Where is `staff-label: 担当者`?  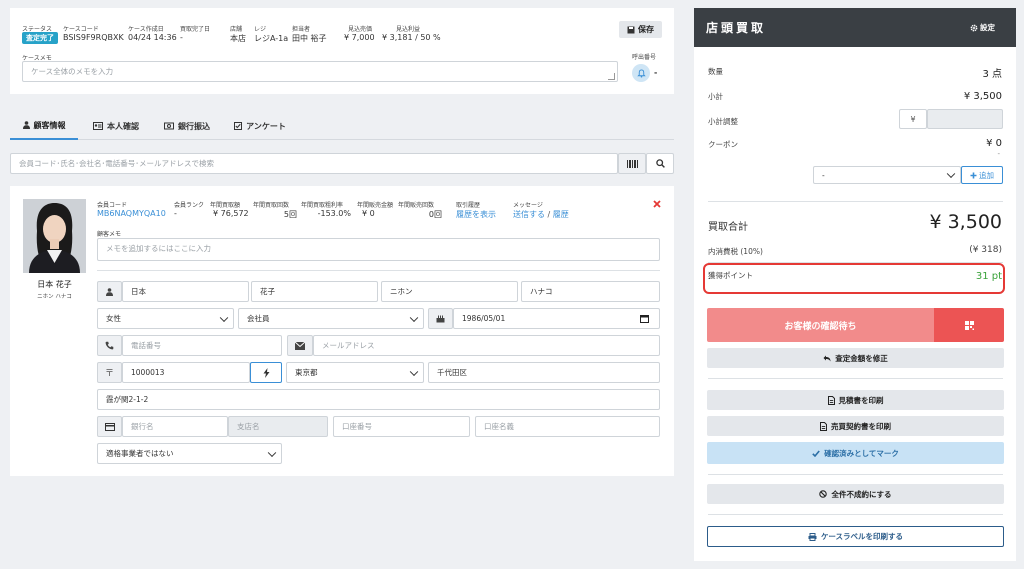 staff-label: 担当者 is located at coordinates (301, 29).